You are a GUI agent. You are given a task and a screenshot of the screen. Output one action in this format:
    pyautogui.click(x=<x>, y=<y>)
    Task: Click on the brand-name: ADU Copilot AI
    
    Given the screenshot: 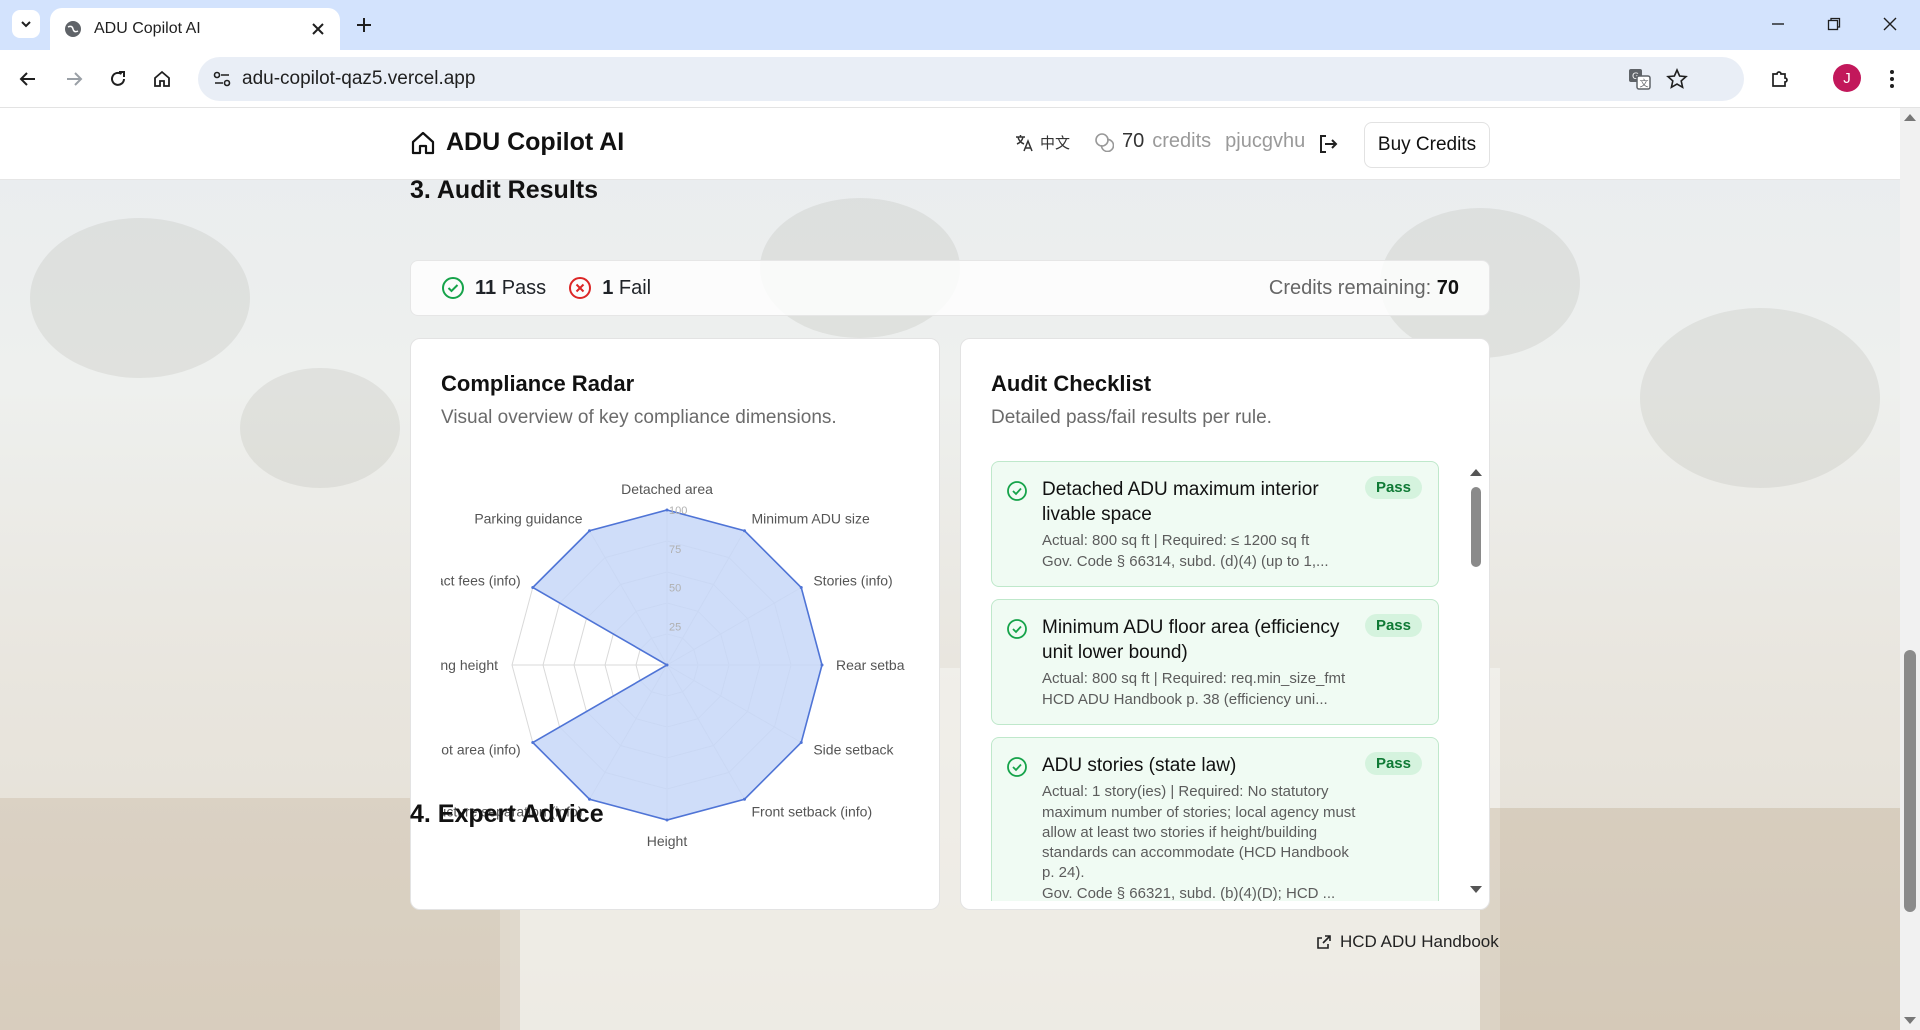 What is the action you would take?
    pyautogui.click(x=535, y=142)
    